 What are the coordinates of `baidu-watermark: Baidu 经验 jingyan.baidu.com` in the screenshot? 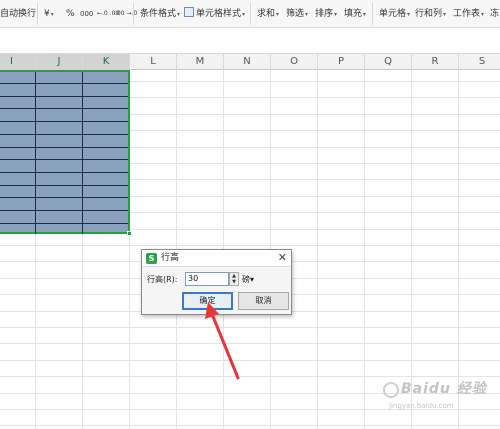 It's located at (440, 400).